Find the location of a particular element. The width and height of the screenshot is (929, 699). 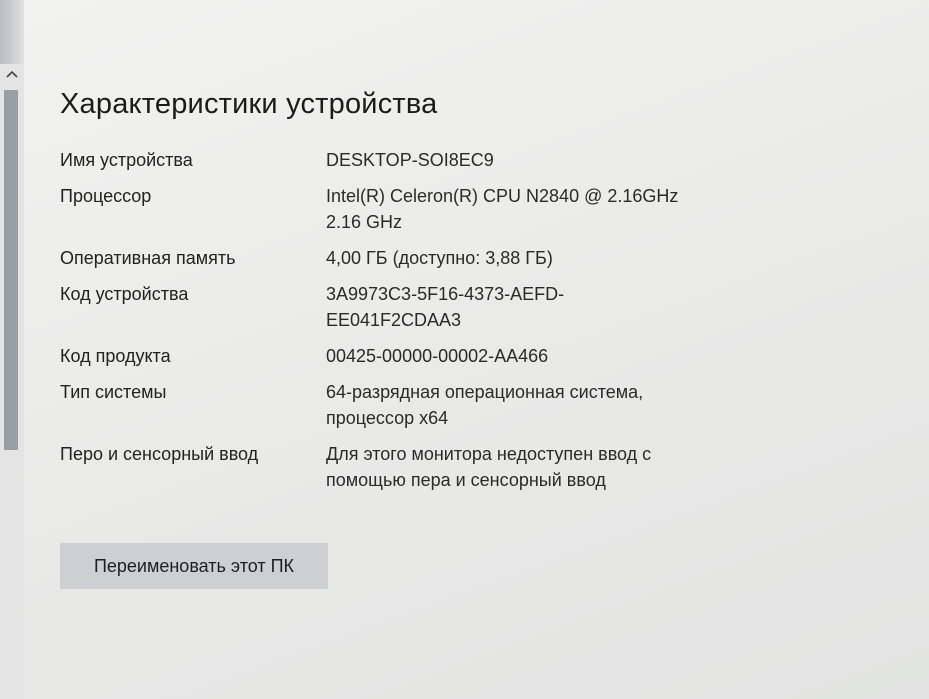

chevron-up-icon is located at coordinates (12, 74).